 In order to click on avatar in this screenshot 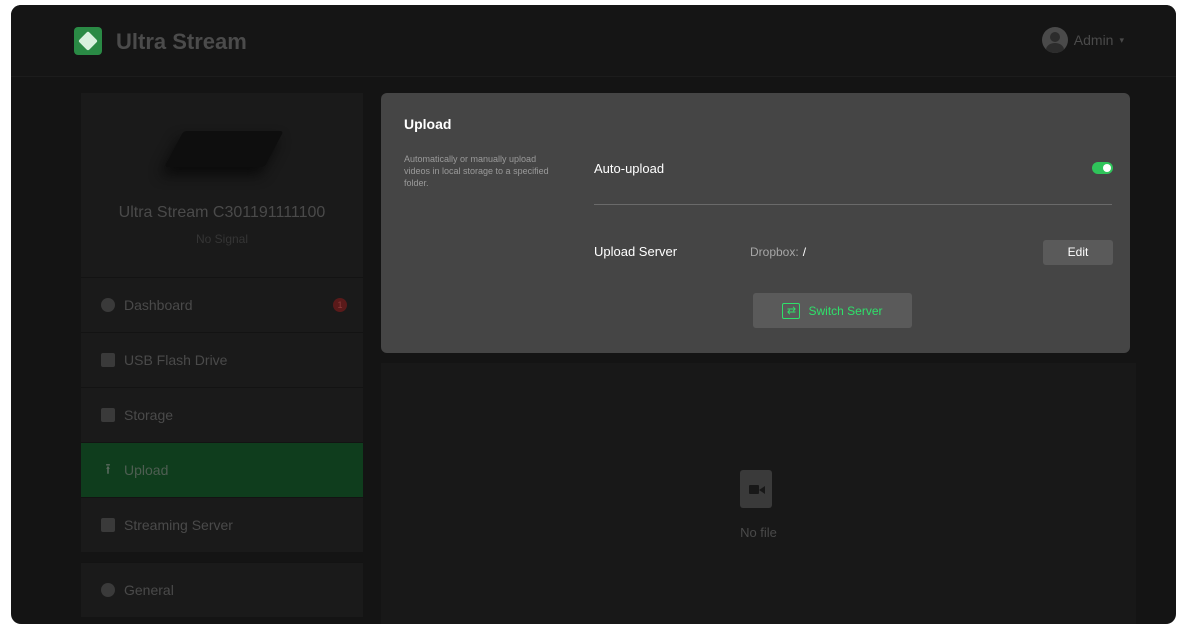, I will do `click(1054, 40)`.